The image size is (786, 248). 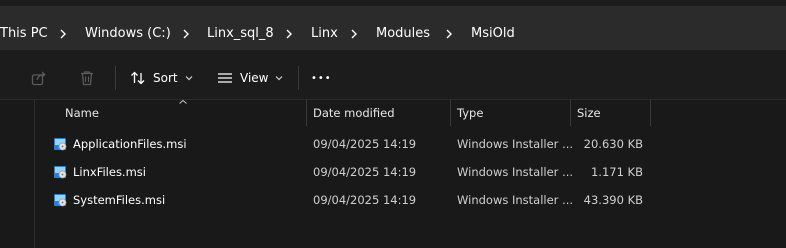 I want to click on share-button, so click(x=39, y=78).